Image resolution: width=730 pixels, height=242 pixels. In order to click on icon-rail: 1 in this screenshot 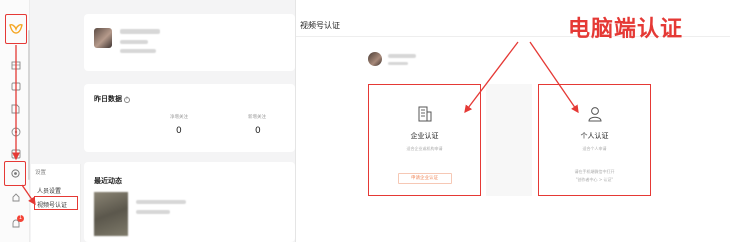, I will do `click(15, 121)`.